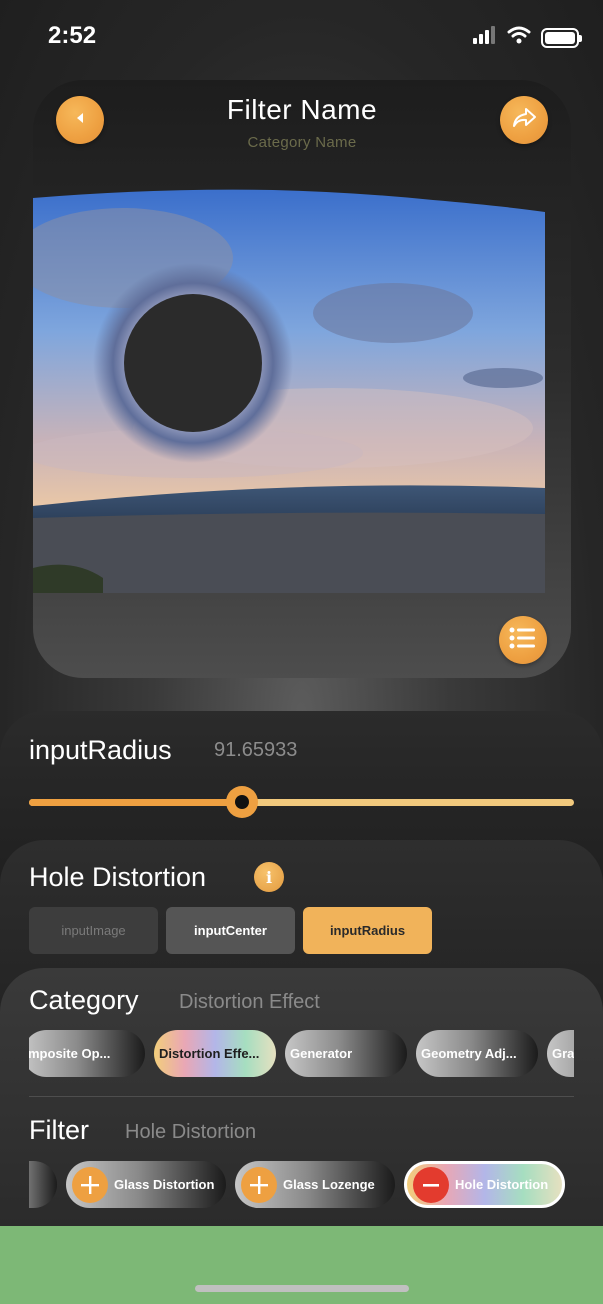  Describe the element at coordinates (256, 750) in the screenshot. I see `parameter-value: 91.65933` at that location.